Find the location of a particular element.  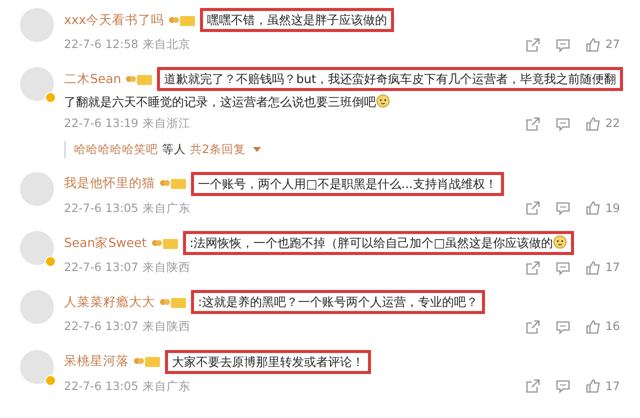

comment-text: 大家不要去原博那里转发或者评论！ is located at coordinates (268, 362).